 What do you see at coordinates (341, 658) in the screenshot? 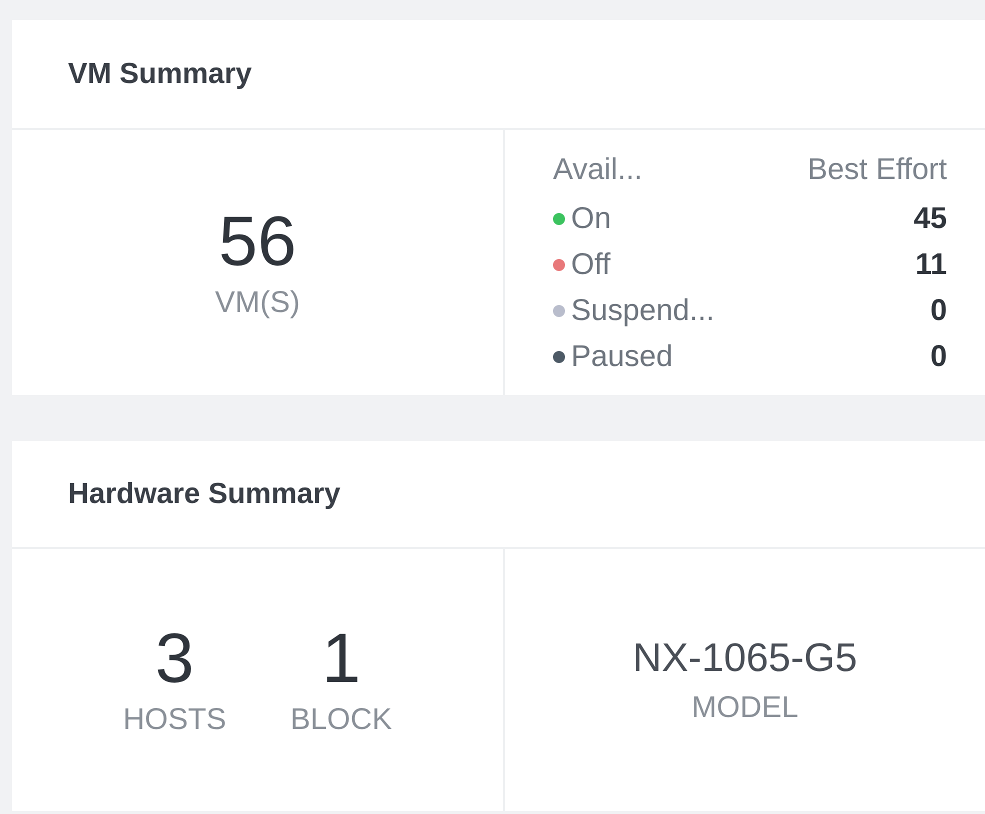
I see `stat-value: 1` at bounding box center [341, 658].